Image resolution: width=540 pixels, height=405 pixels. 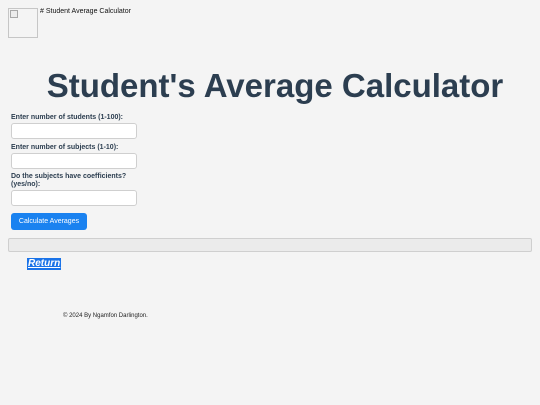 What do you see at coordinates (275, 85) in the screenshot?
I see `page-title: Student's Average Calculator` at bounding box center [275, 85].